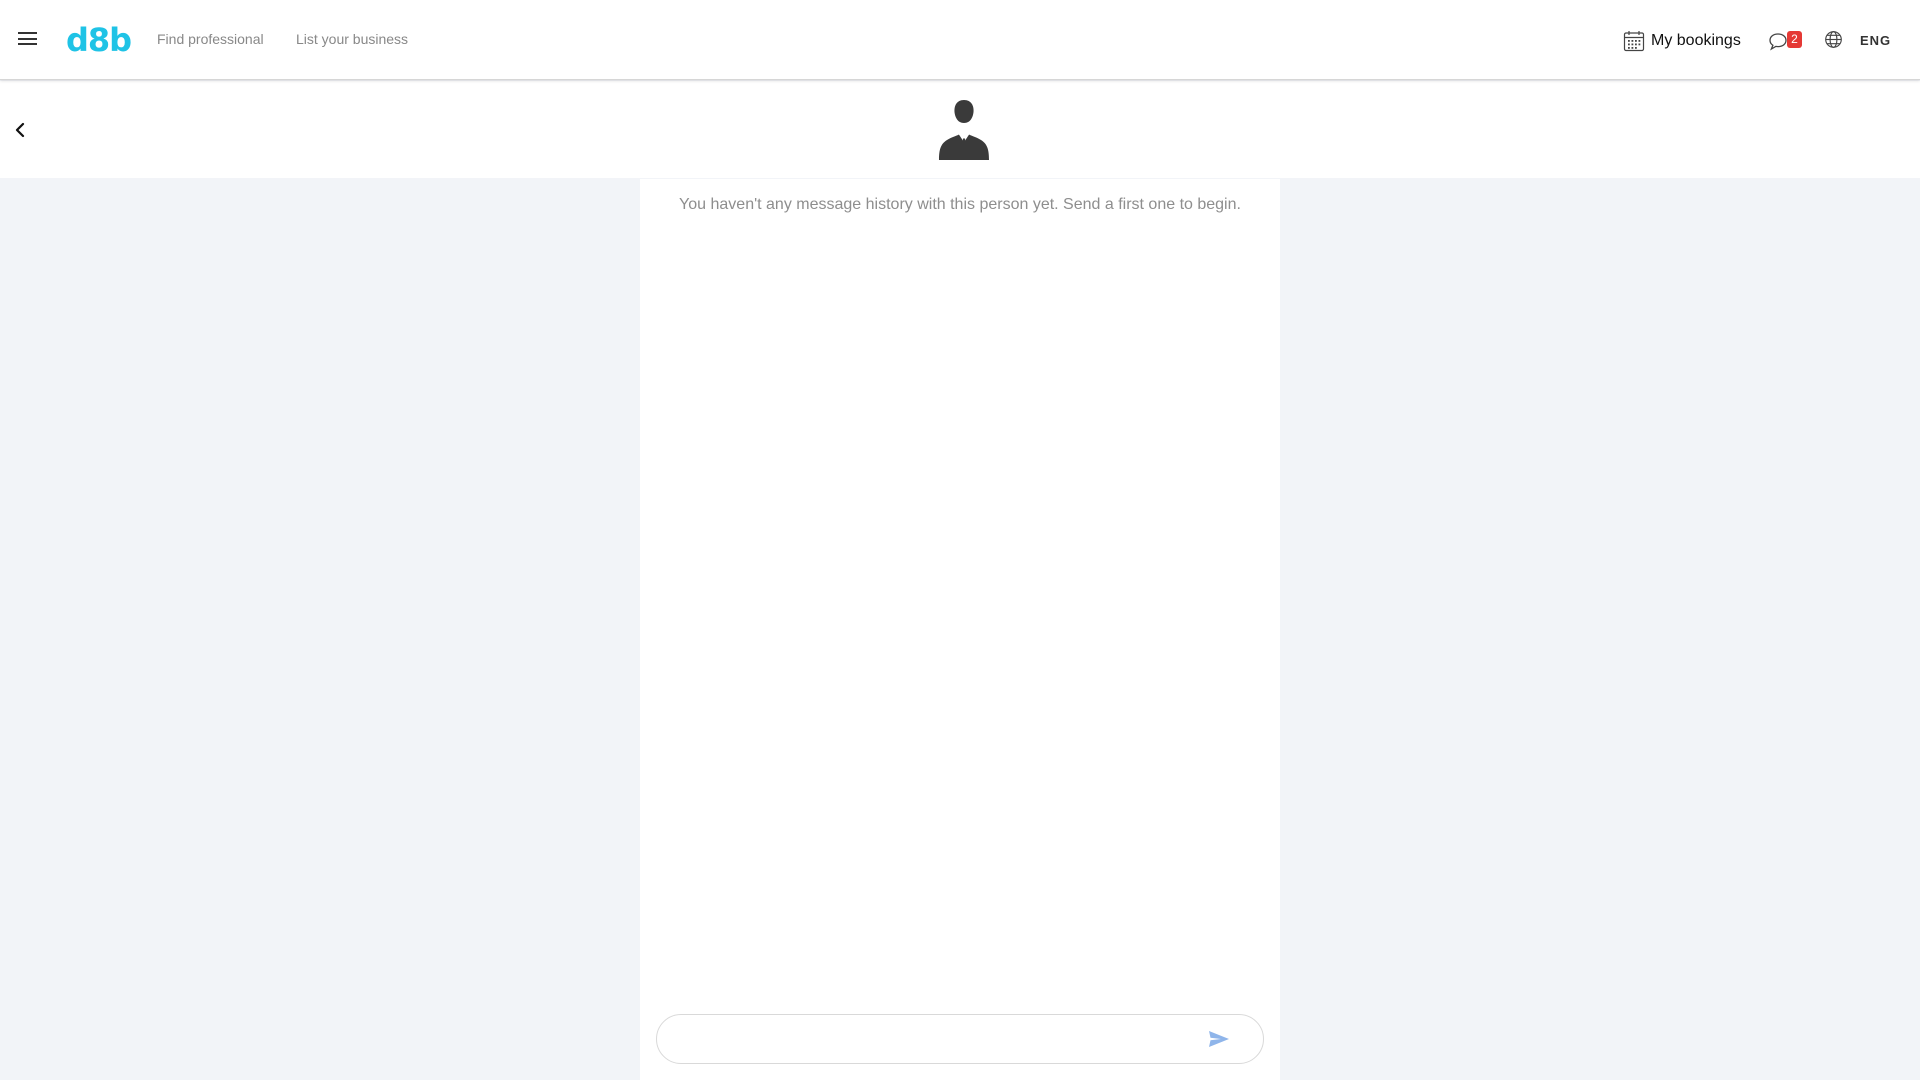  I want to click on send-arrow-icon, so click(1219, 1039).